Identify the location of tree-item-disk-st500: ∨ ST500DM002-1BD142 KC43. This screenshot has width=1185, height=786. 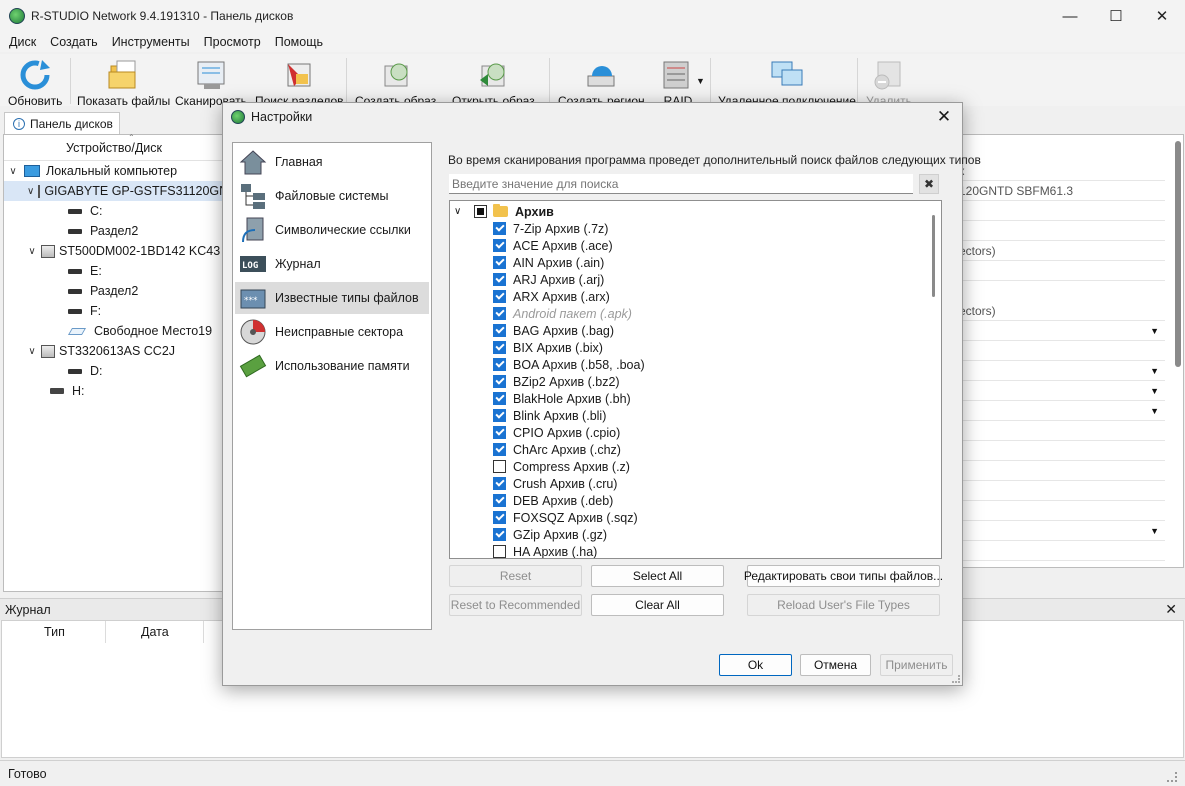
(123, 251).